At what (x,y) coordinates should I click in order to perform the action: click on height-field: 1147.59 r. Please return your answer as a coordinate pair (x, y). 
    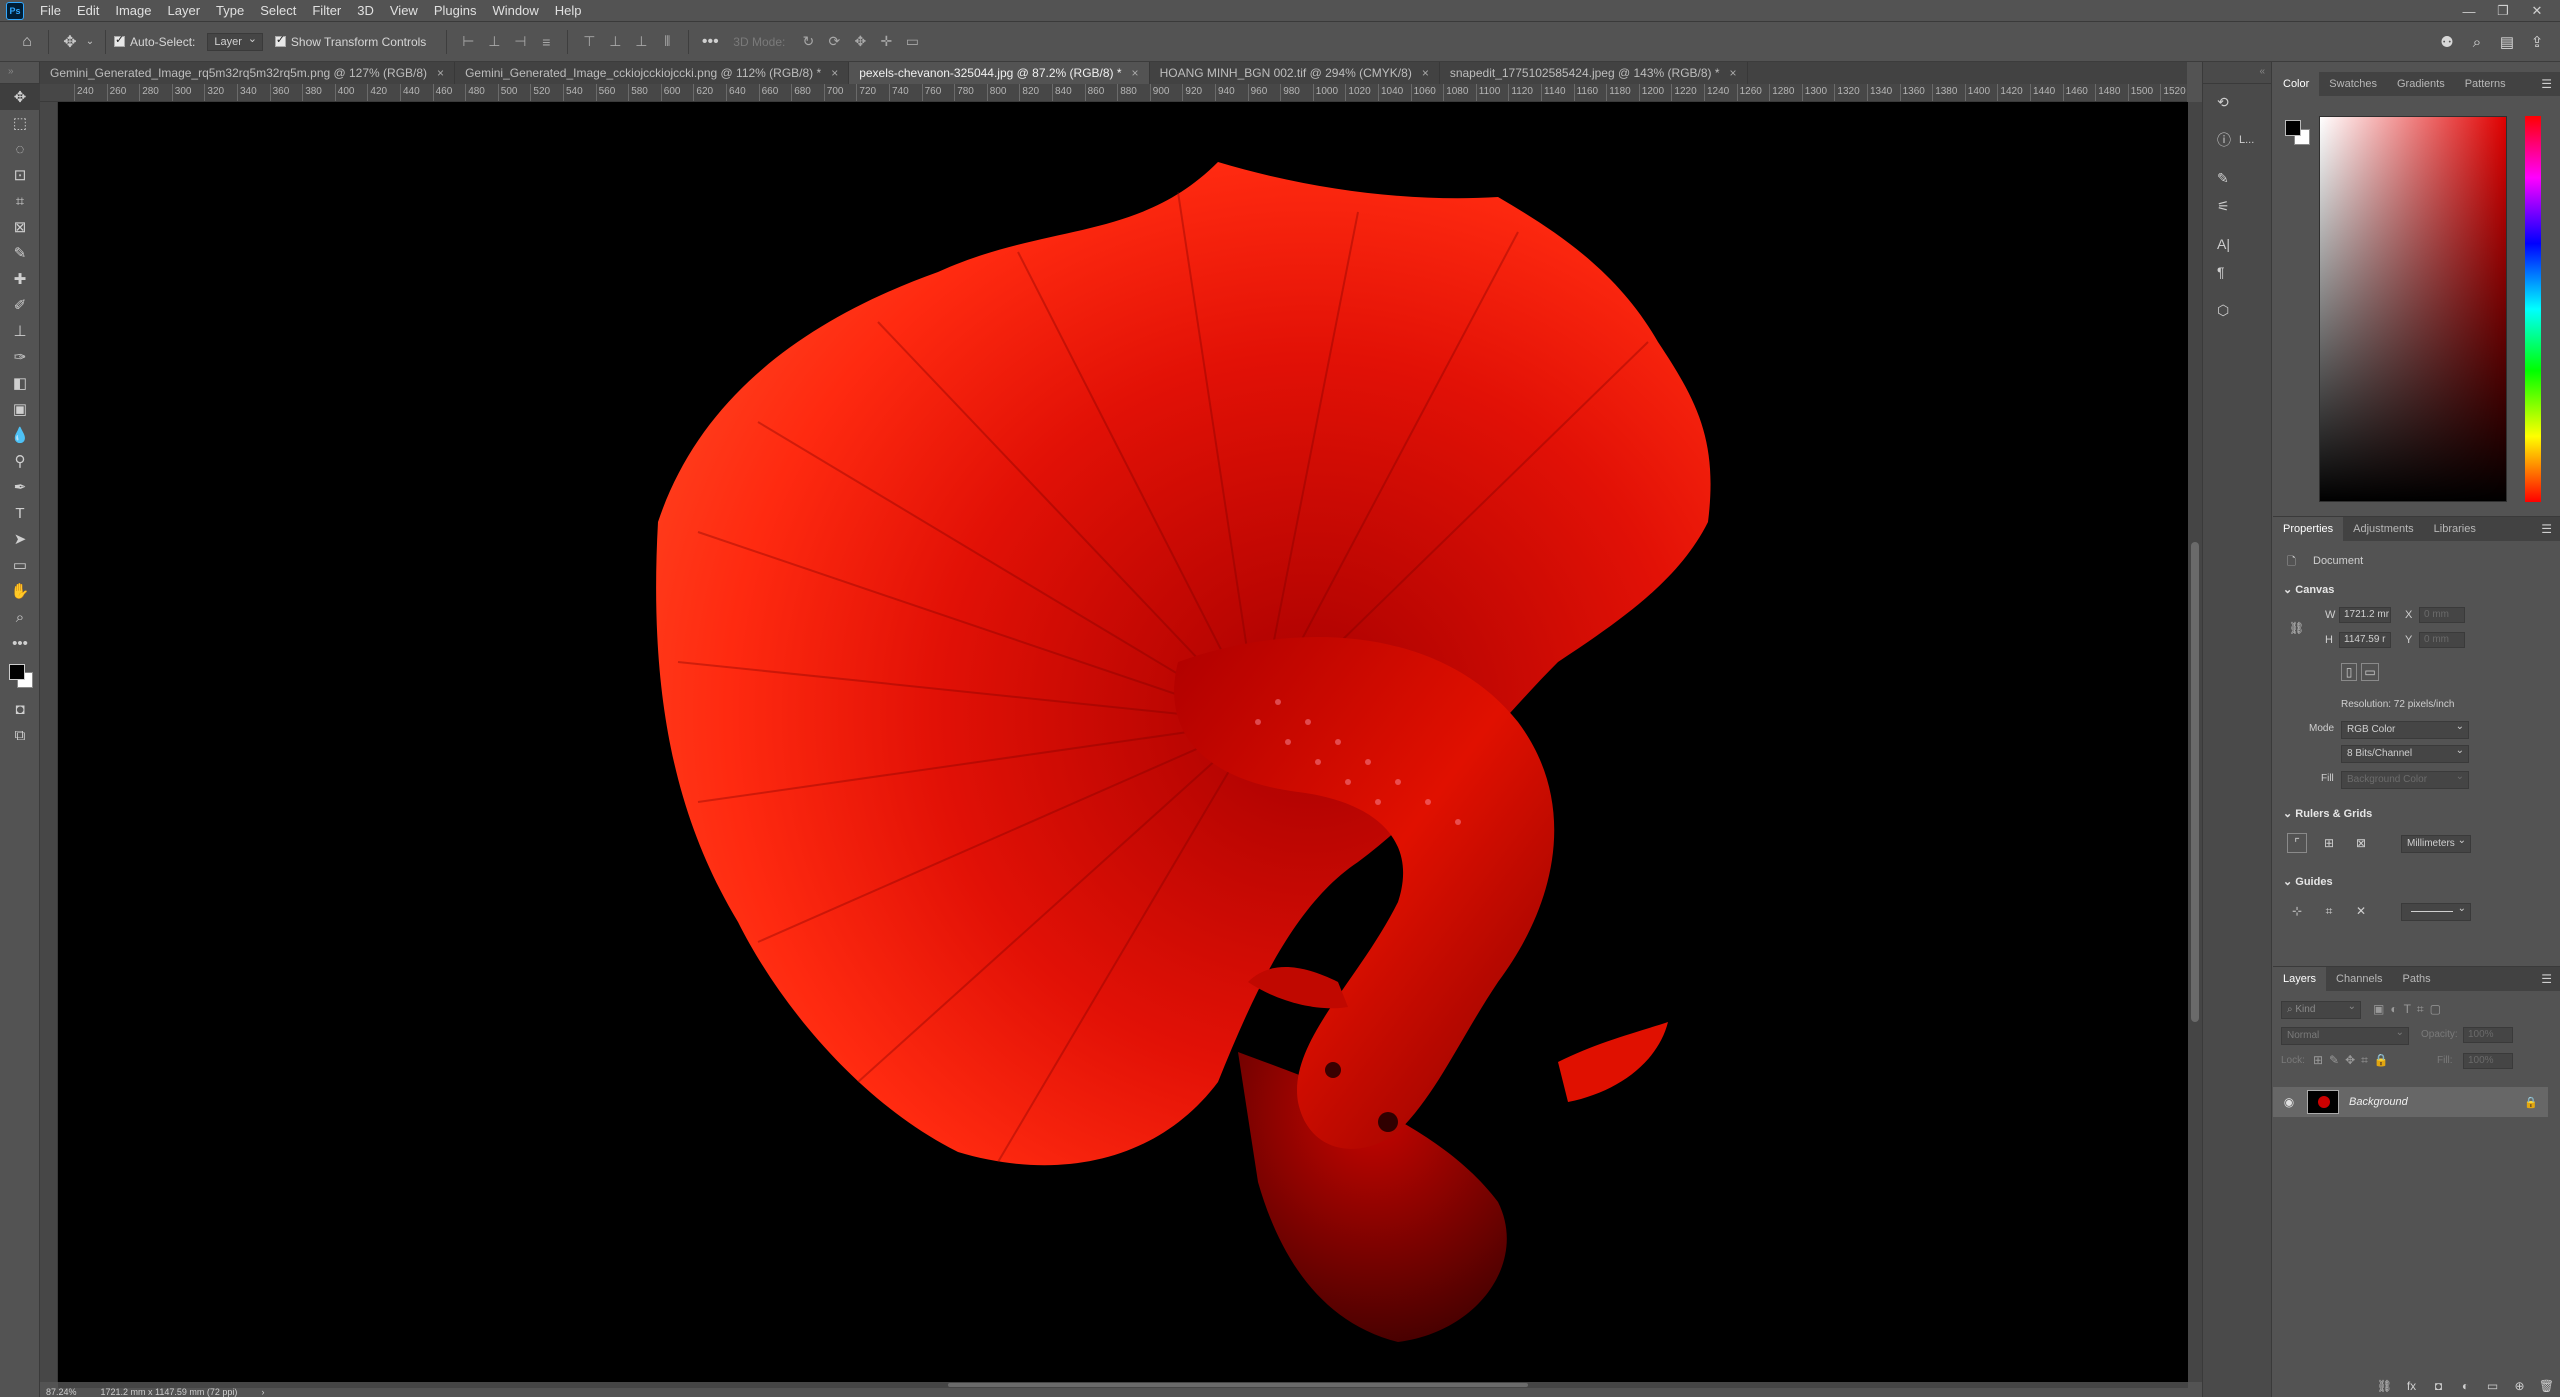
    Looking at the image, I should click on (2365, 640).